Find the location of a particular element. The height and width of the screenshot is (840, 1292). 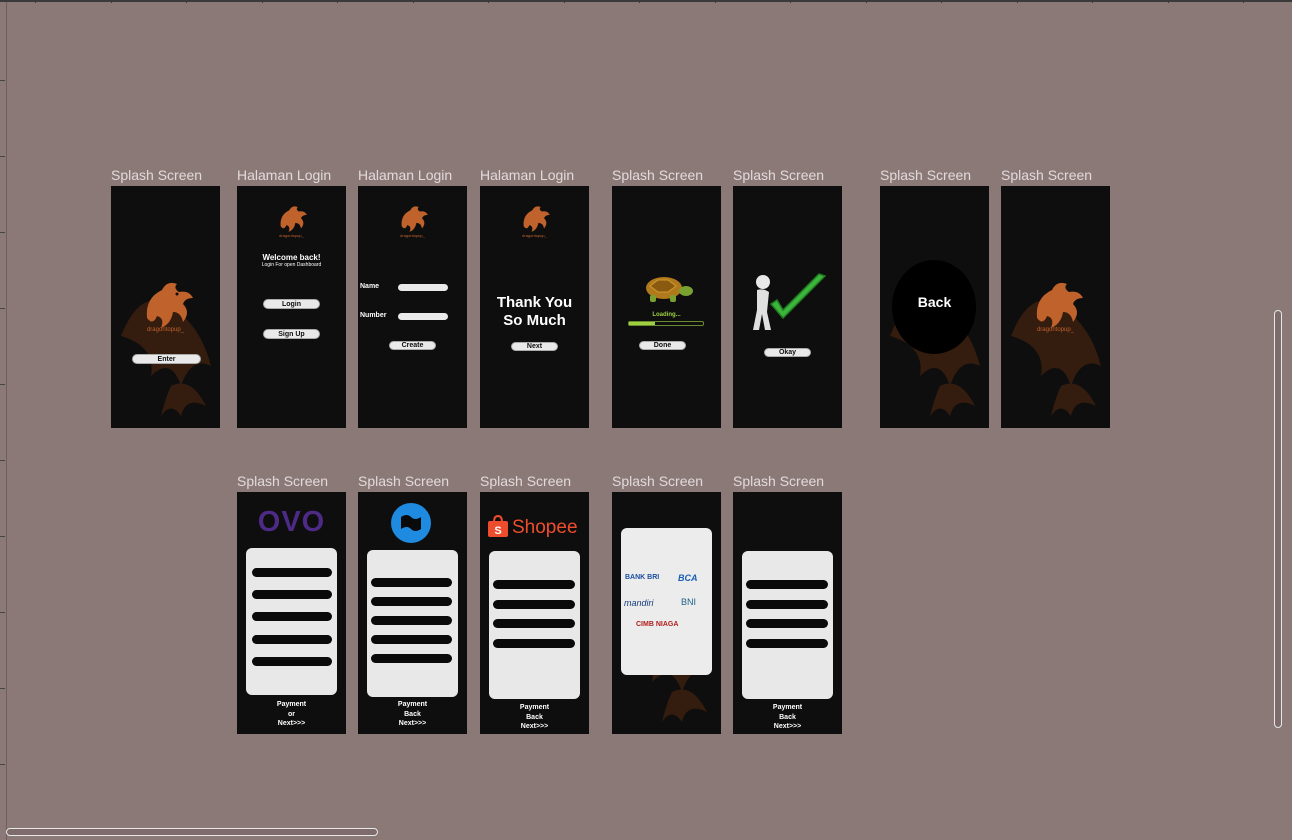

horizontal-scrollbar is located at coordinates (192, 832).